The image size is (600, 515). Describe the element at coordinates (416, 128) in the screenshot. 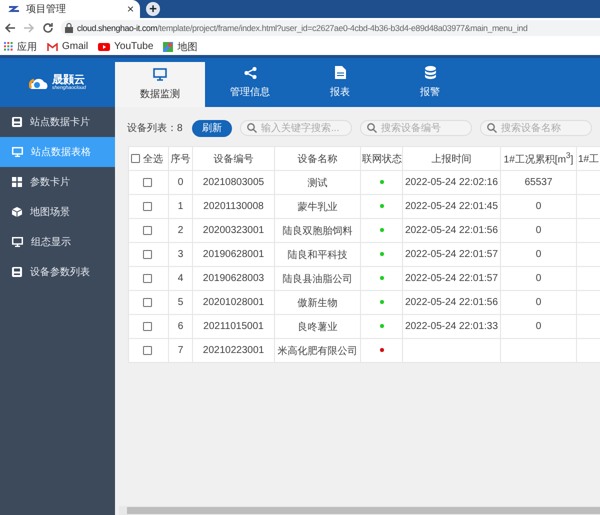

I see `search-field: 搜索设备编号` at that location.